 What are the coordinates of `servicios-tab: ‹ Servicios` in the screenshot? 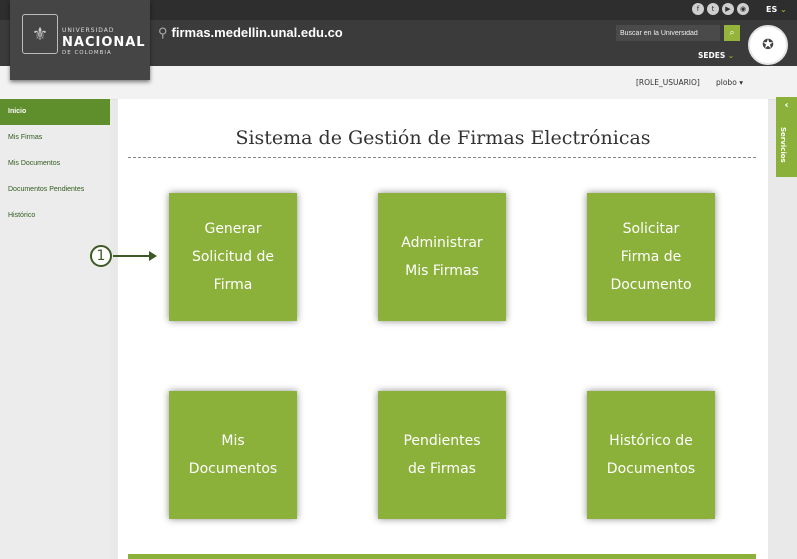 It's located at (786, 137).